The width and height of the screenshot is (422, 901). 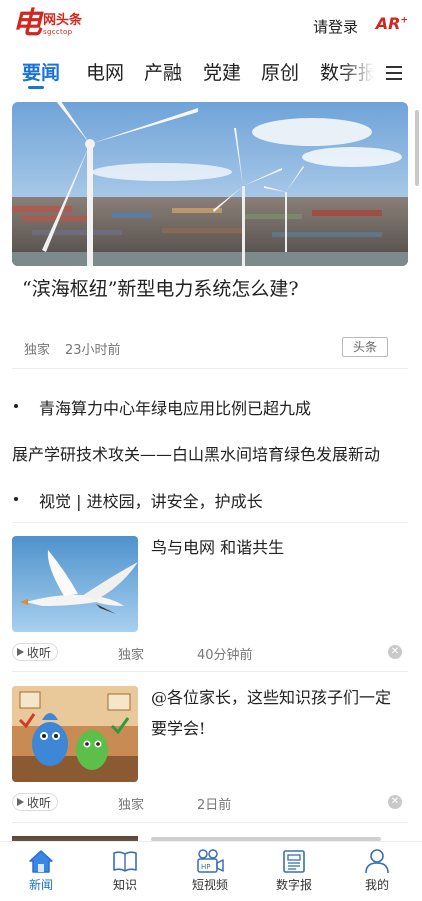 I want to click on card-title: @各位家长，这些知识孩子们一定要学会!, so click(x=276, y=713).